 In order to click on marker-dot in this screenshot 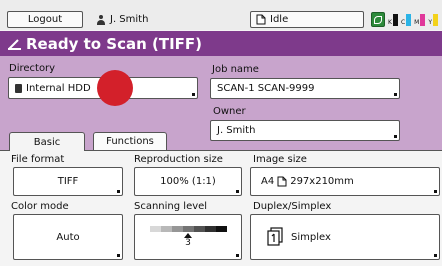, I will do `click(115, 88)`.